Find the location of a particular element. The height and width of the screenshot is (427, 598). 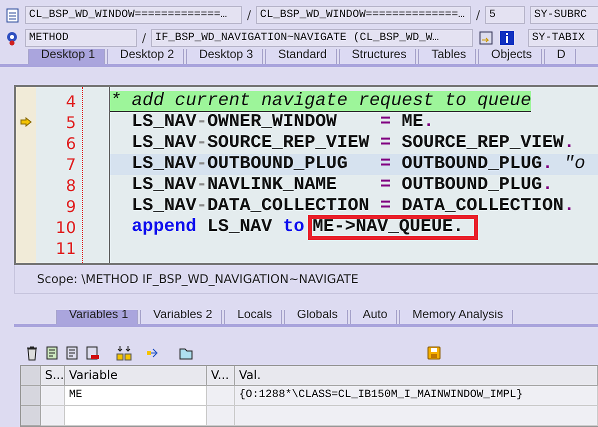

column-header: Val. is located at coordinates (416, 376).